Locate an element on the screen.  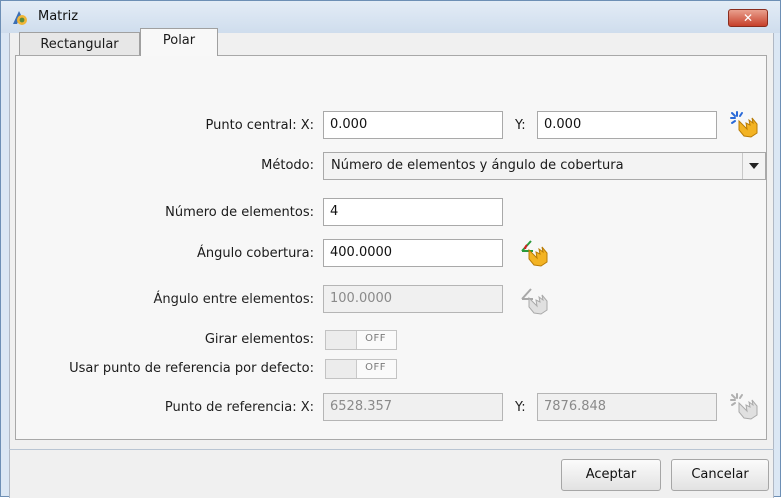
punto-referencia-y-input: 7876.848 is located at coordinates (627, 407).